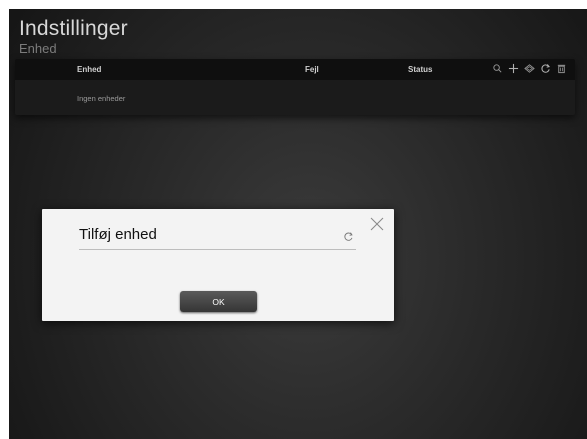 The image size is (587, 439). I want to click on ok-button: OK, so click(218, 301).